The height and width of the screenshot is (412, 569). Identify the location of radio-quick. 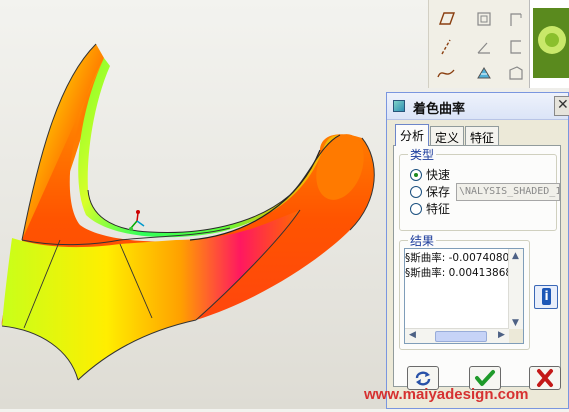
(416, 175).